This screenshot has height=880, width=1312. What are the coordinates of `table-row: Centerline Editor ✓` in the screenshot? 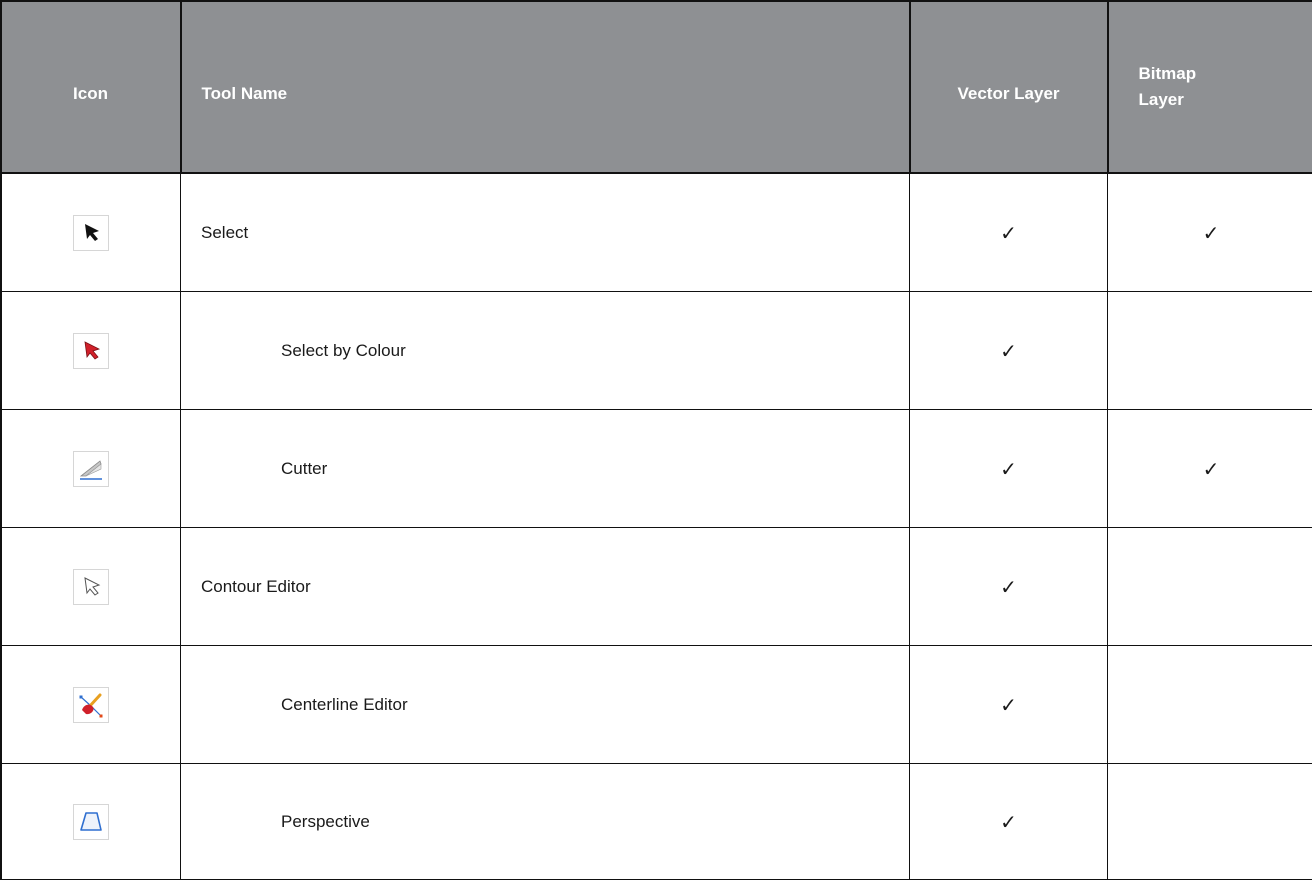 It's located at (656, 705).